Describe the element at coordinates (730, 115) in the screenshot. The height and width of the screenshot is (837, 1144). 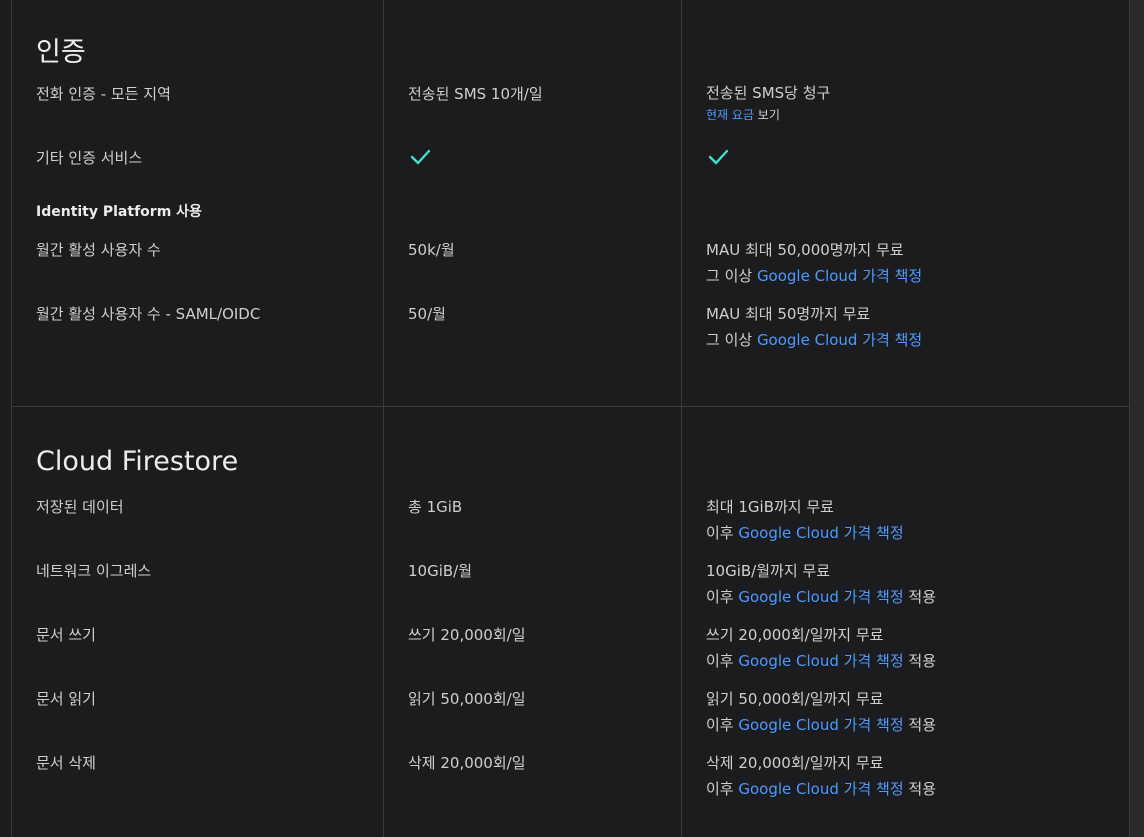
I see `current-rates-link: 현재 요금` at that location.